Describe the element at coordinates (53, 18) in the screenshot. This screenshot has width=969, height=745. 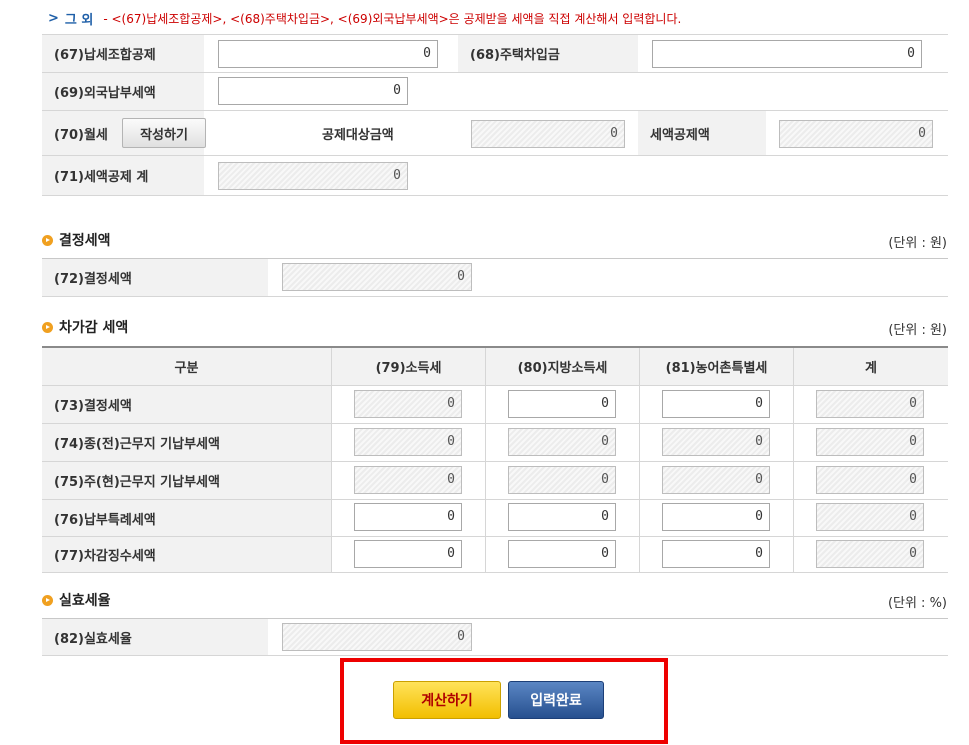
I see `chevron-right-icon: >` at that location.